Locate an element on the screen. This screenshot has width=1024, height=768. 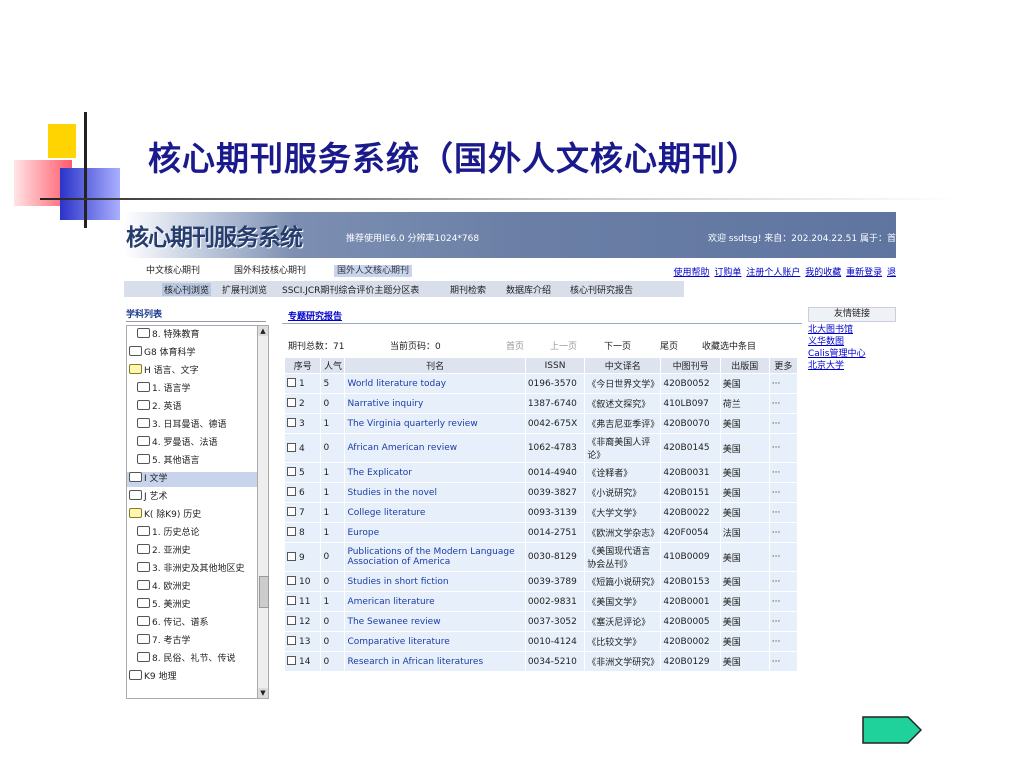
col-title: 刊名 is located at coordinates (435, 365).